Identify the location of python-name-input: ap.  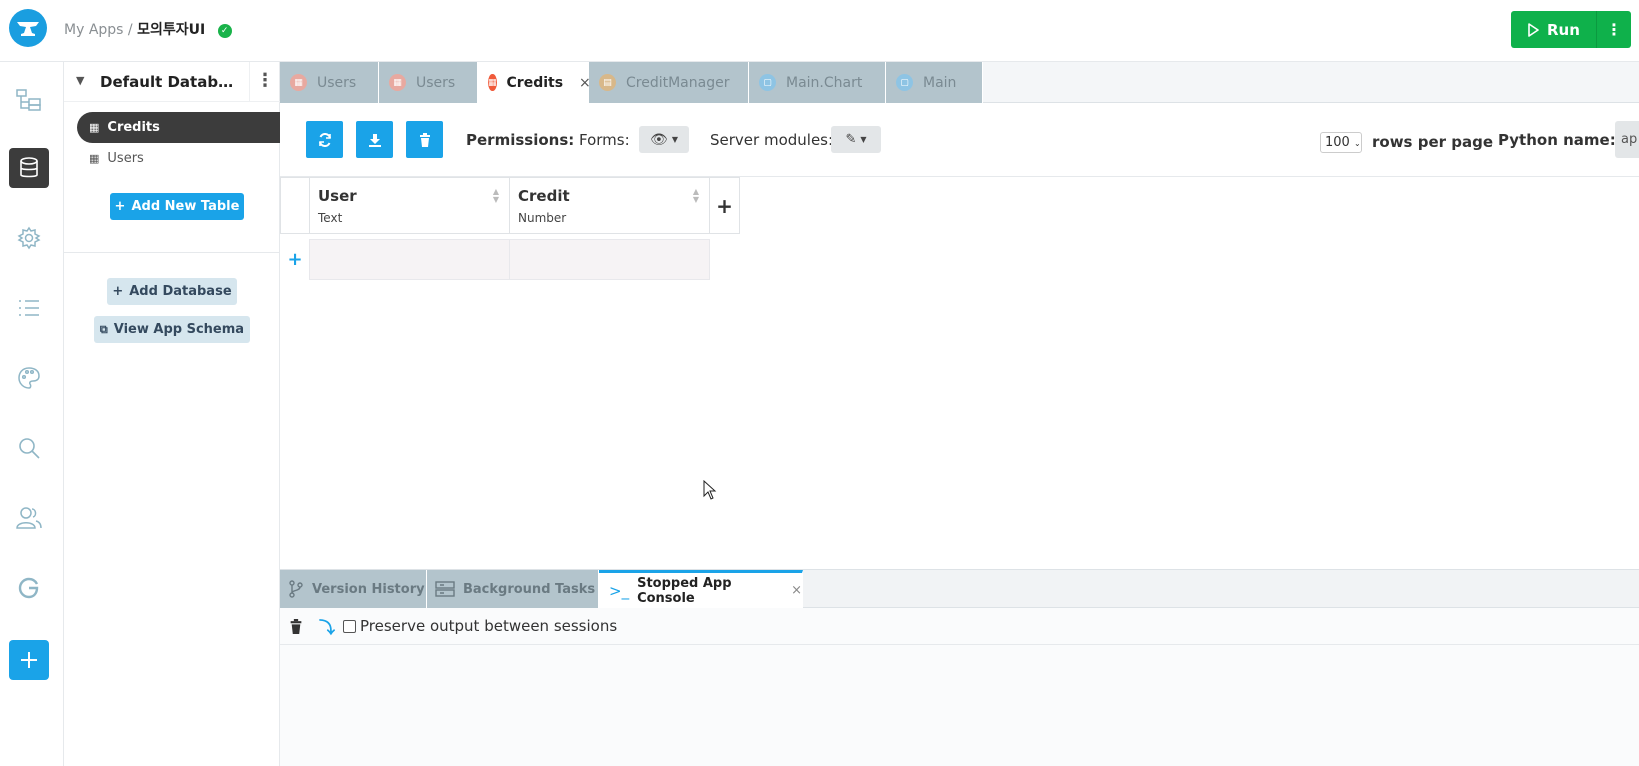
(1627, 139).